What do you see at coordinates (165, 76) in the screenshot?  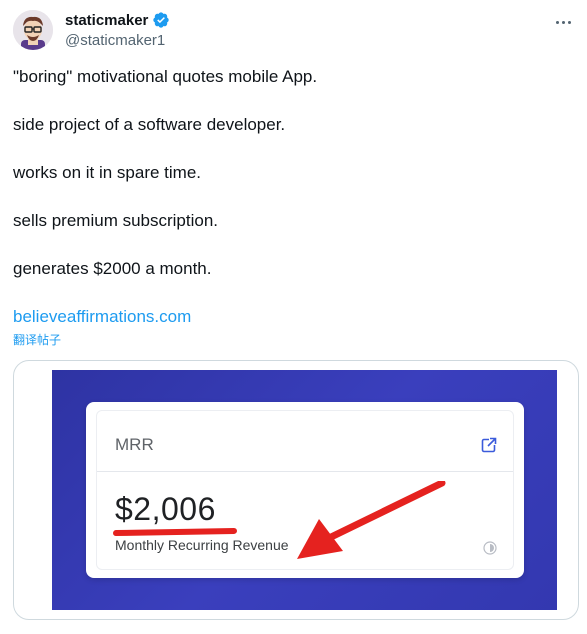 I see `tweet-line: "boring" motivational quotes mobile App.` at bounding box center [165, 76].